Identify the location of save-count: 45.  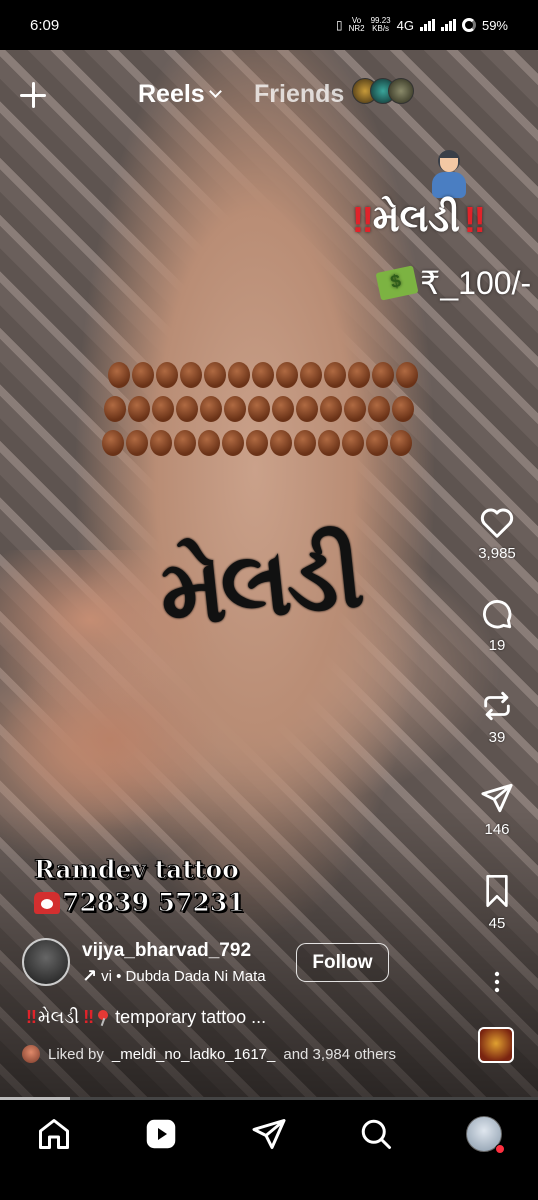
(497, 923).